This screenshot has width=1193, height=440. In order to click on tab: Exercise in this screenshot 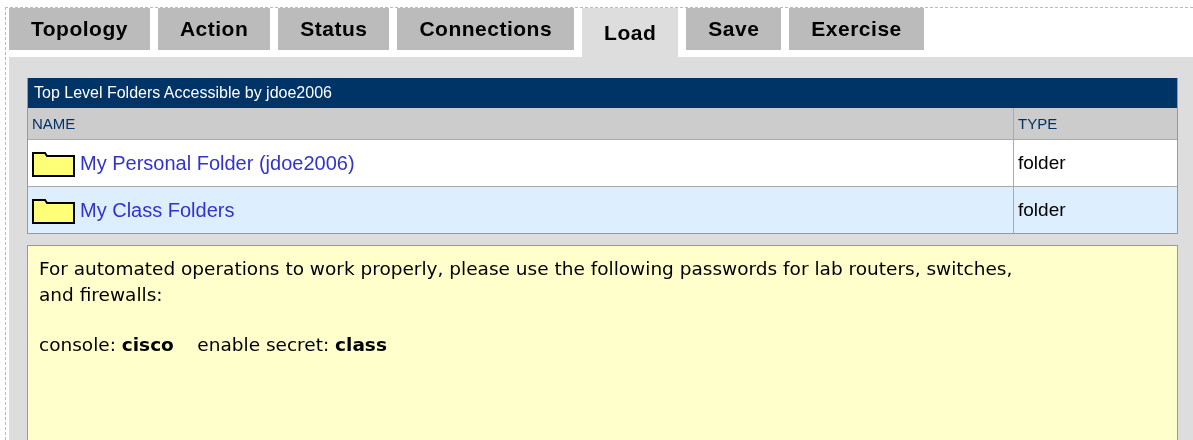, I will do `click(856, 29)`.